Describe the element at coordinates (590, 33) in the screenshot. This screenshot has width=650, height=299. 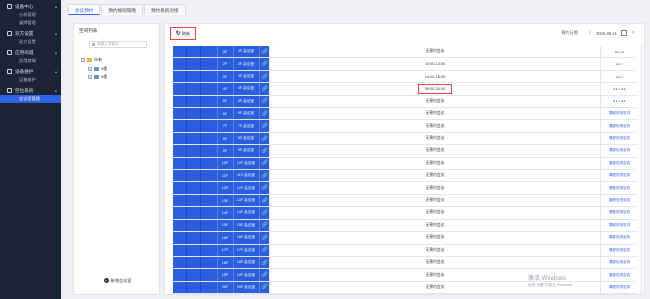
I see `prev-date-icon: ‹` at that location.